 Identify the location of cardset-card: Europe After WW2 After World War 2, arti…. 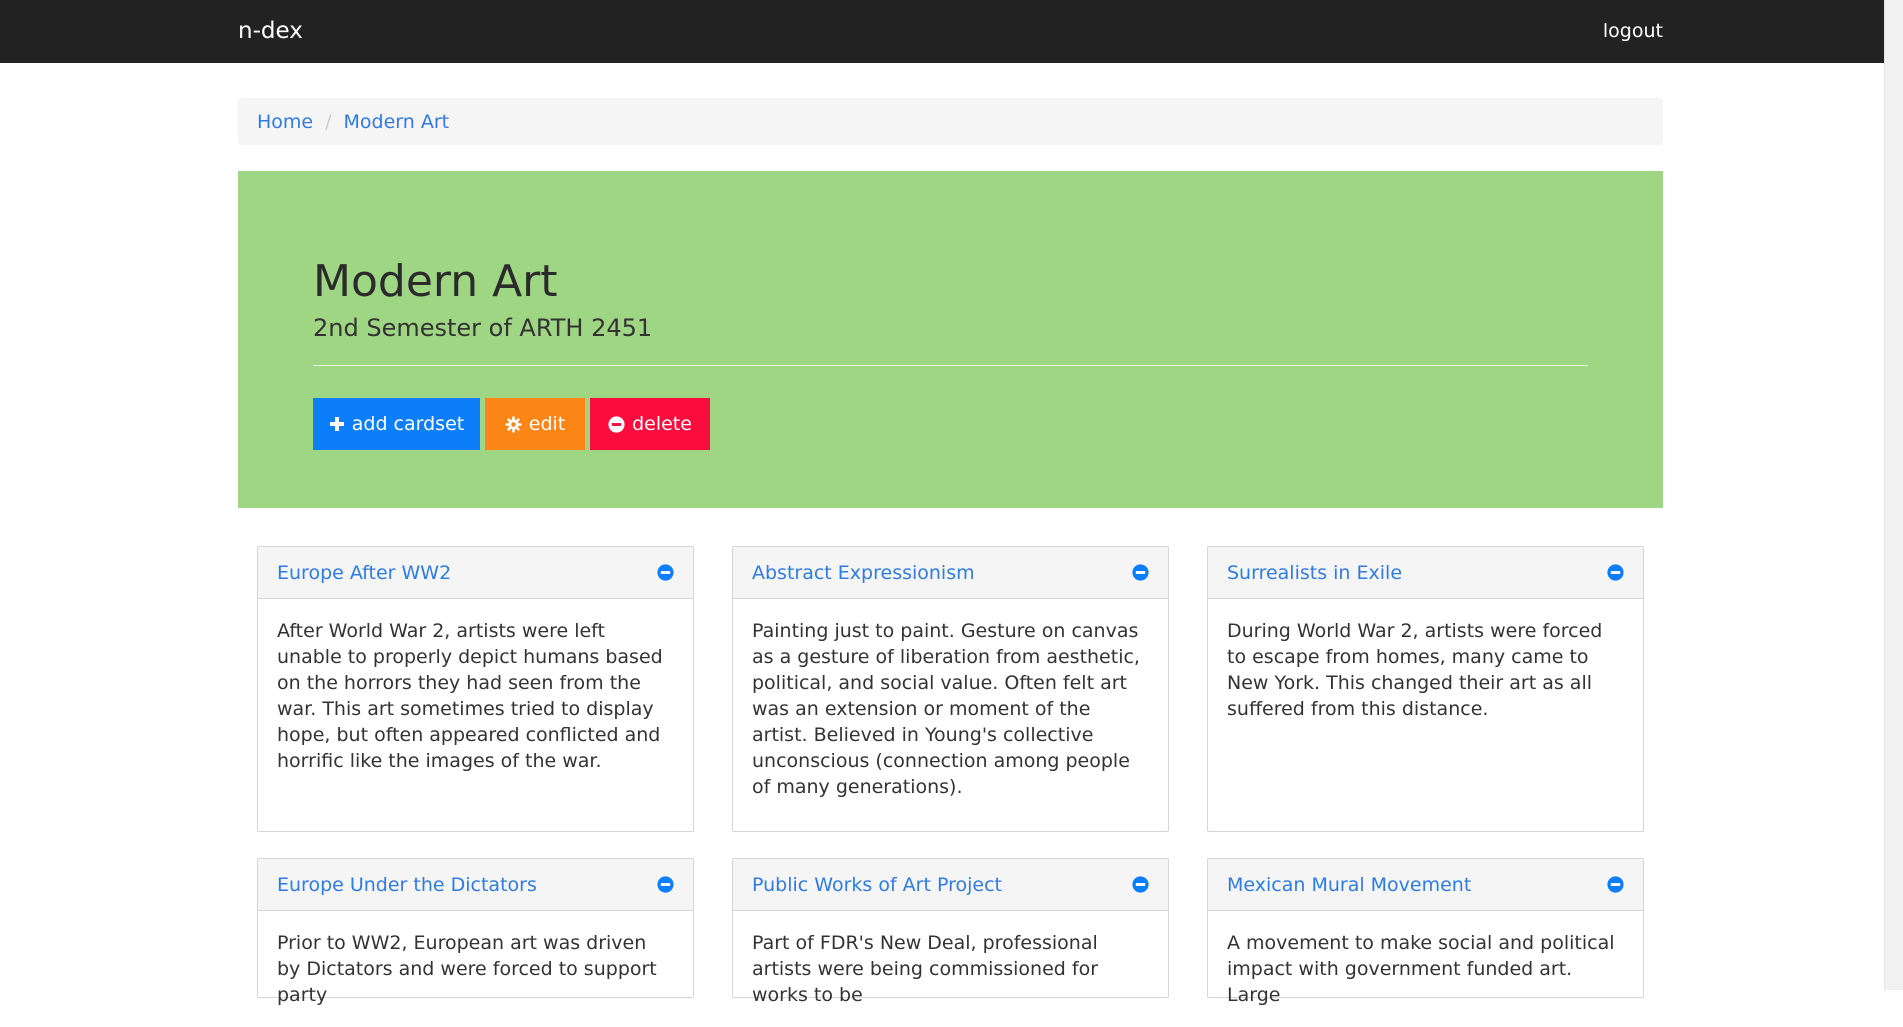
(475, 689).